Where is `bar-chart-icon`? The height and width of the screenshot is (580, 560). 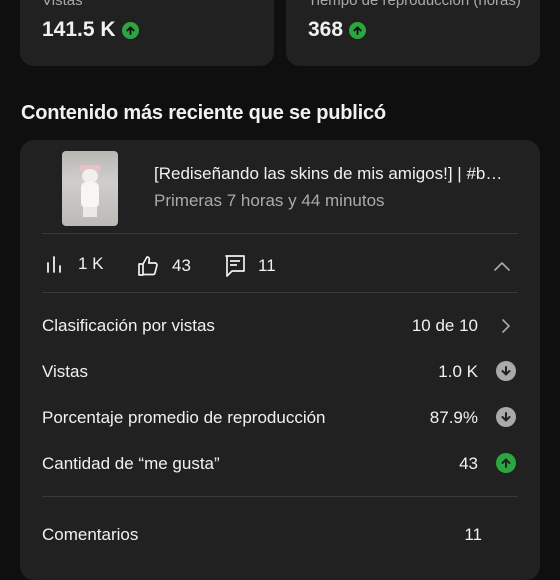 bar-chart-icon is located at coordinates (56, 264).